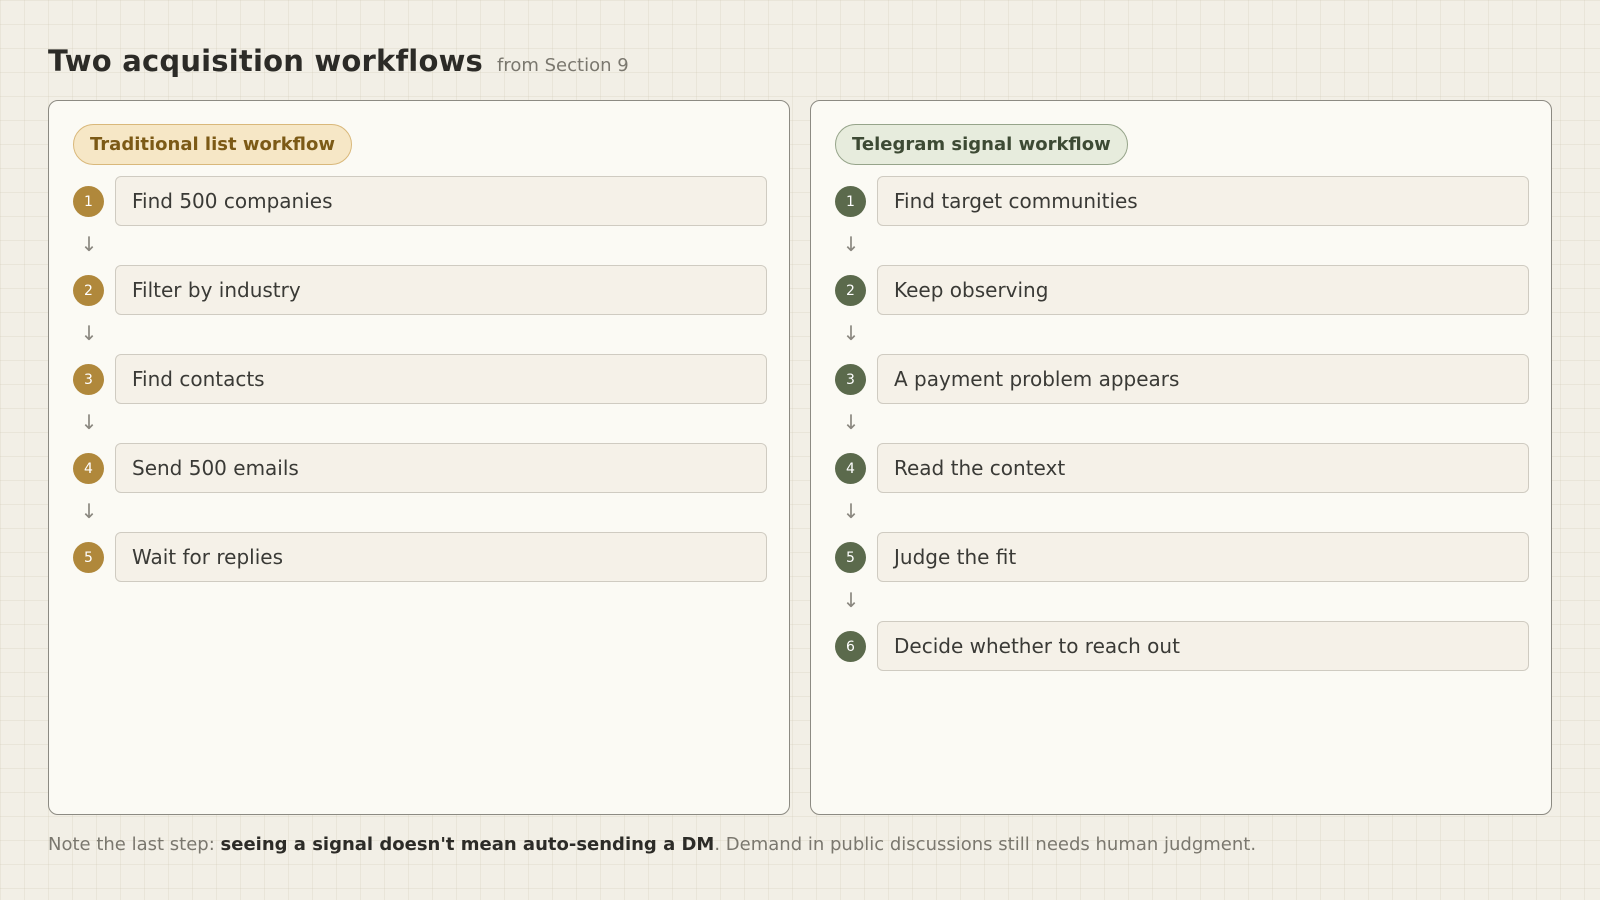 The height and width of the screenshot is (900, 1600). Describe the element at coordinates (213, 144) in the screenshot. I see `traditional-workflow-label: Traditional list workflow` at that location.